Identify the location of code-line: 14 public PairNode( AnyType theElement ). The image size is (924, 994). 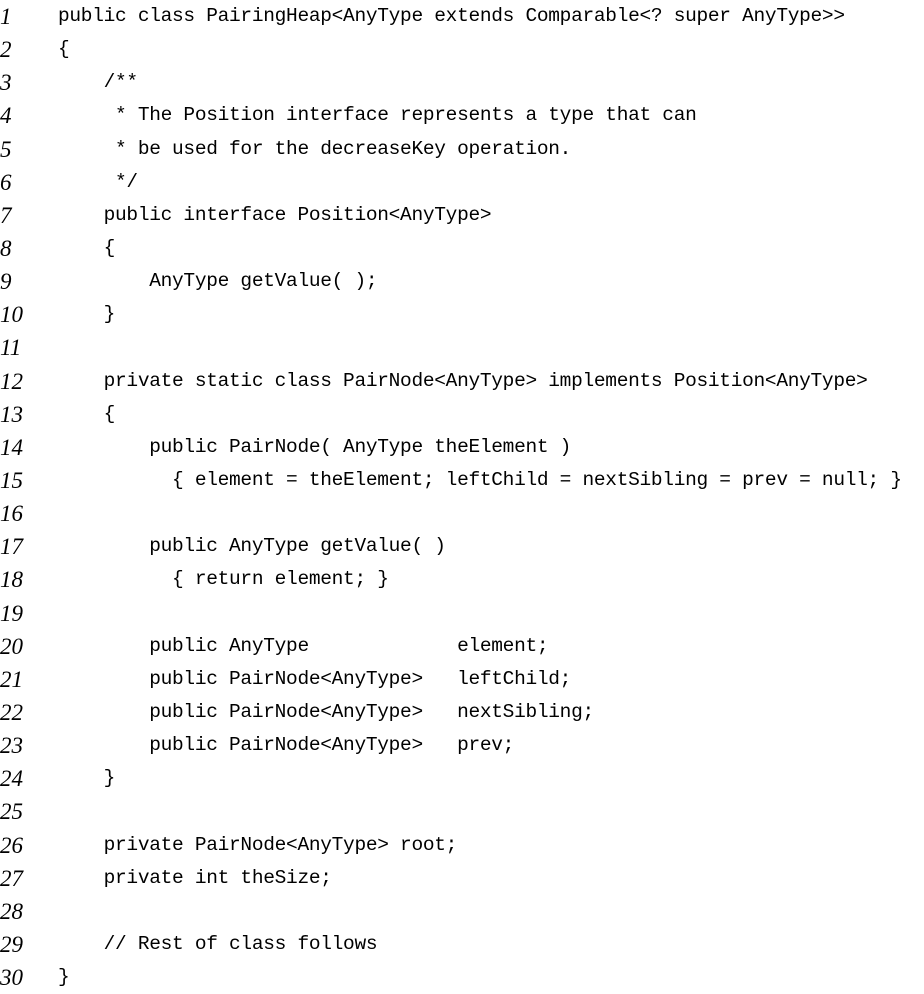
(462, 447).